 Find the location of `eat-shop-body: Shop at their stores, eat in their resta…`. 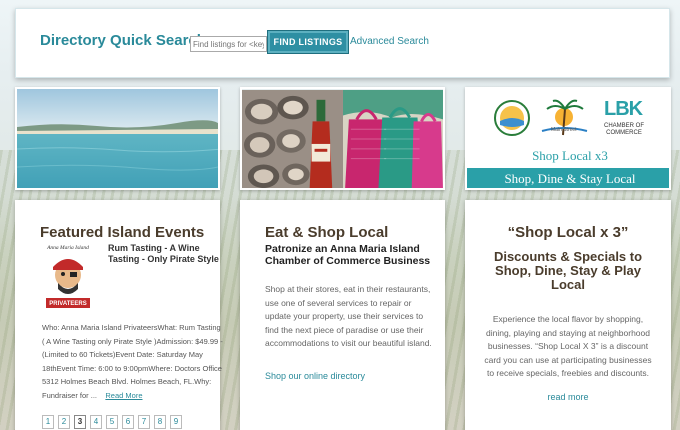

eat-shop-body: Shop at their stores, eat in their resta… is located at coordinates (348, 316).